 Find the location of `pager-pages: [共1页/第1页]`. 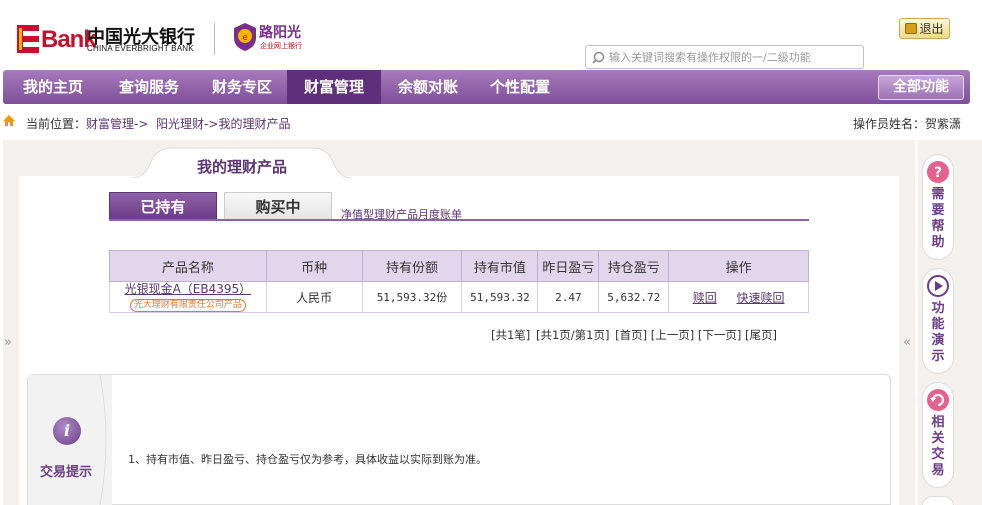

pager-pages: [共1页/第1页] is located at coordinates (572, 335).